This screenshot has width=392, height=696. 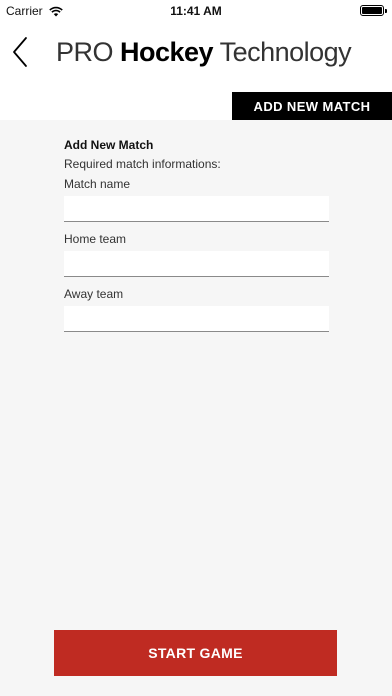 What do you see at coordinates (282, 52) in the screenshot?
I see `app-title-suffix: Technology` at bounding box center [282, 52].